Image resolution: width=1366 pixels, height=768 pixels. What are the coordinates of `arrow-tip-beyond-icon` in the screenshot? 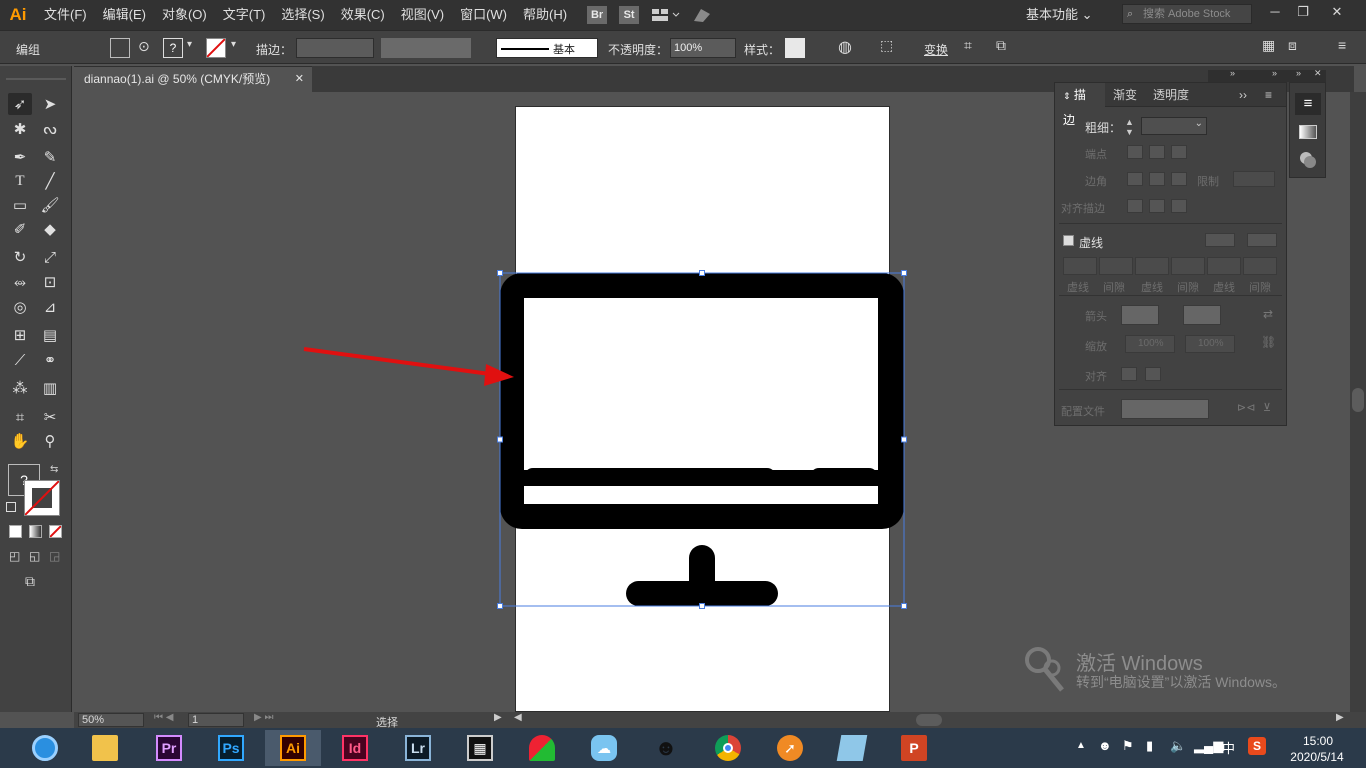 It's located at (1129, 374).